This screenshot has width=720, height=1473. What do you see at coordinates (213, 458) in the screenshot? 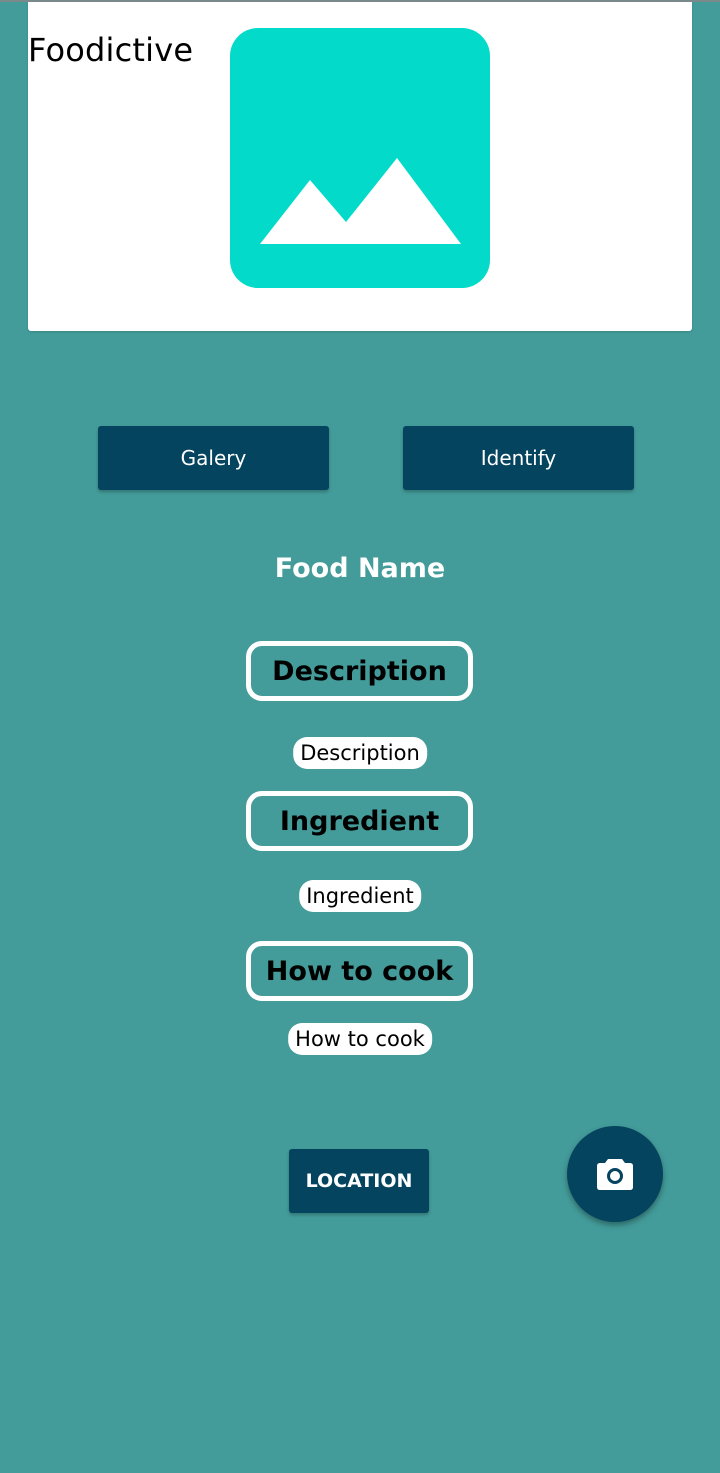
I see `galery-button: Galery` at bounding box center [213, 458].